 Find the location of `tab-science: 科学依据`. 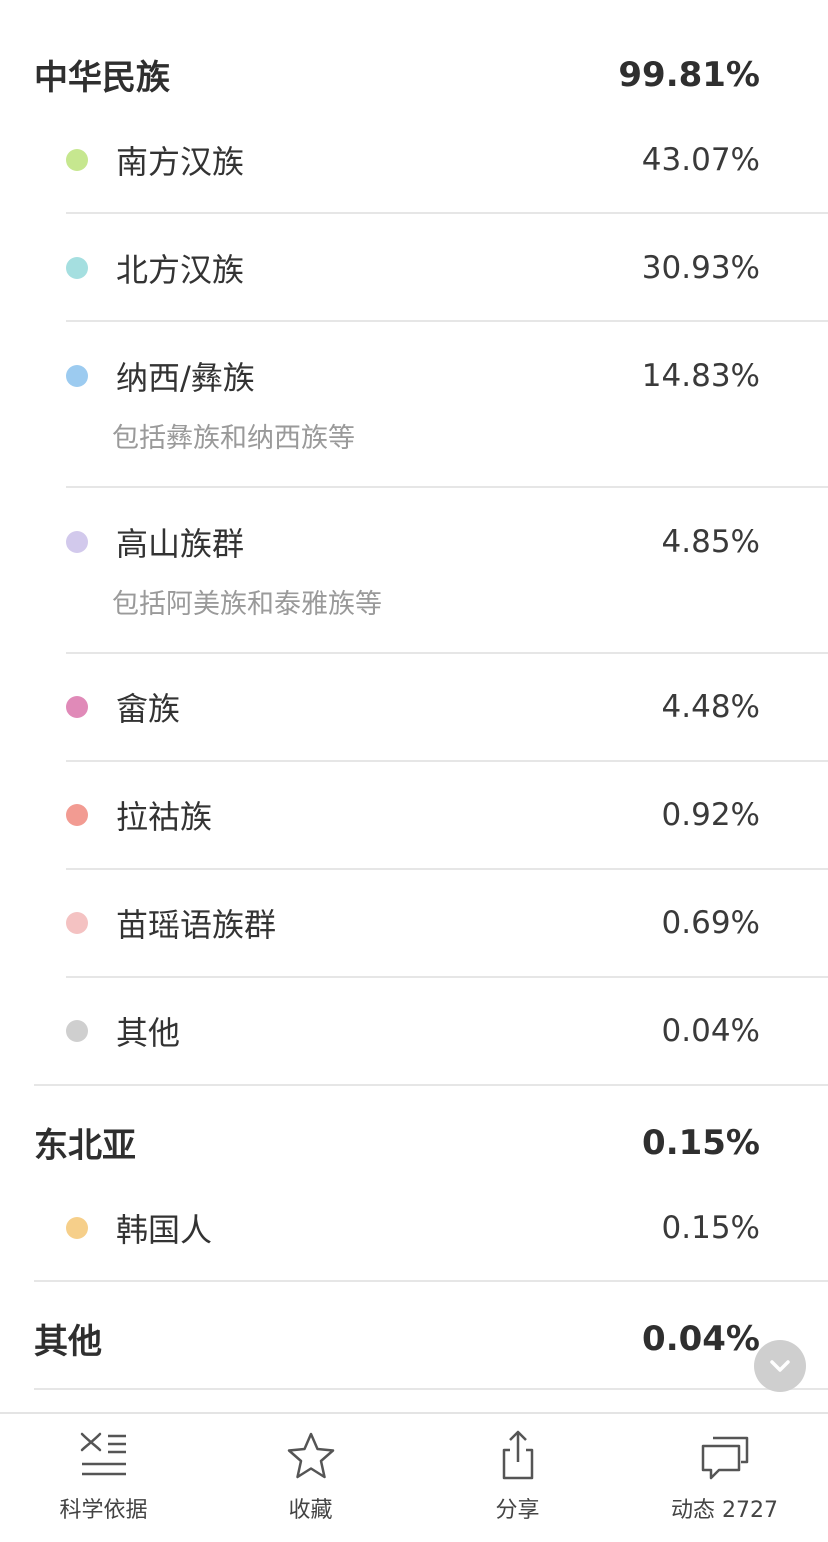

tab-science: 科学依据 is located at coordinates (103, 1478).